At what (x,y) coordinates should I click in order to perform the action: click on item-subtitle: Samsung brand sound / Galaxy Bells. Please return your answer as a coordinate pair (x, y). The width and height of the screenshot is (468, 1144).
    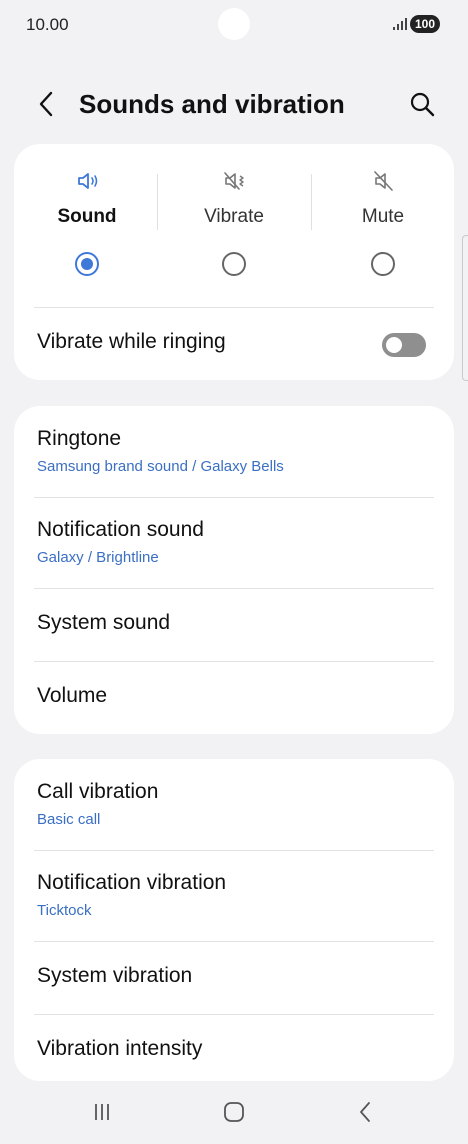
    Looking at the image, I should click on (160, 466).